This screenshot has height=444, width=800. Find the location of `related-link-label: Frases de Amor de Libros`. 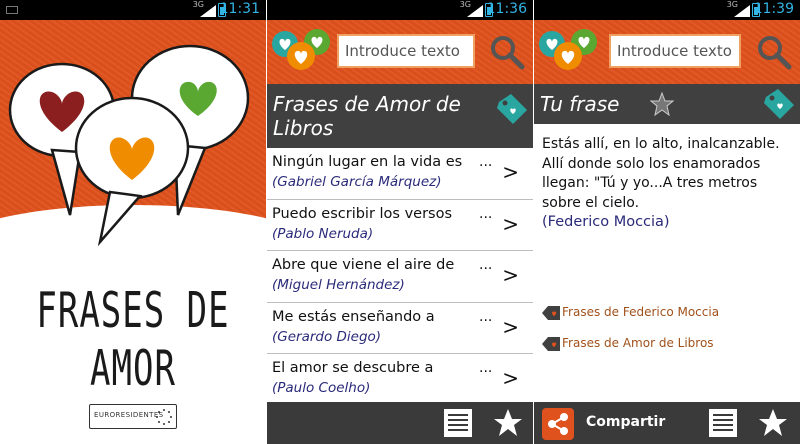

related-link-label: Frases de Amor de Libros is located at coordinates (638, 343).